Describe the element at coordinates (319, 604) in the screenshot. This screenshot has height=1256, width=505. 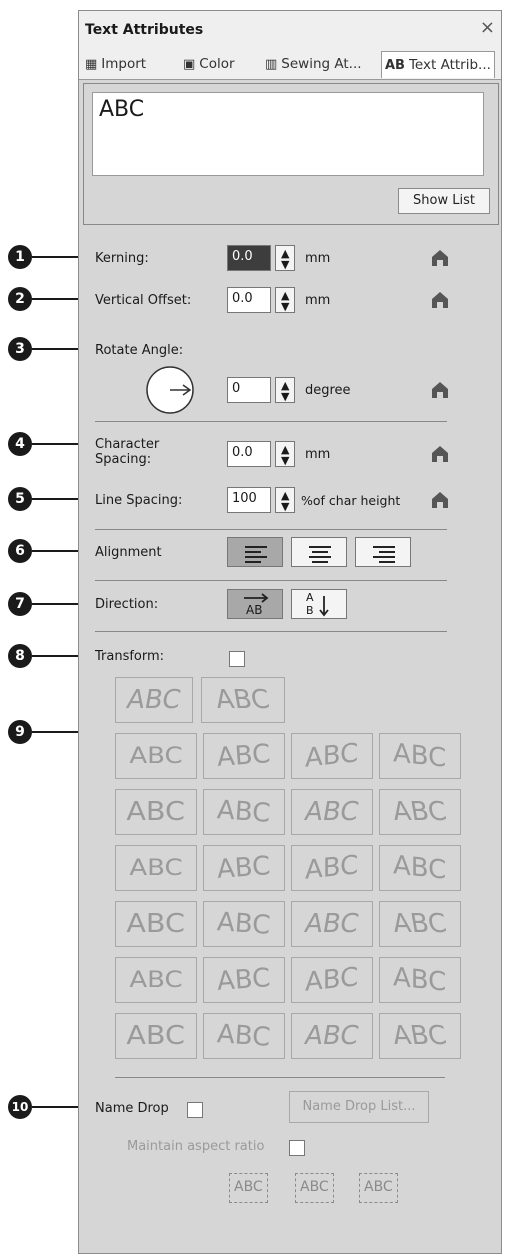
I see `direction-vertical-button: A B` at that location.